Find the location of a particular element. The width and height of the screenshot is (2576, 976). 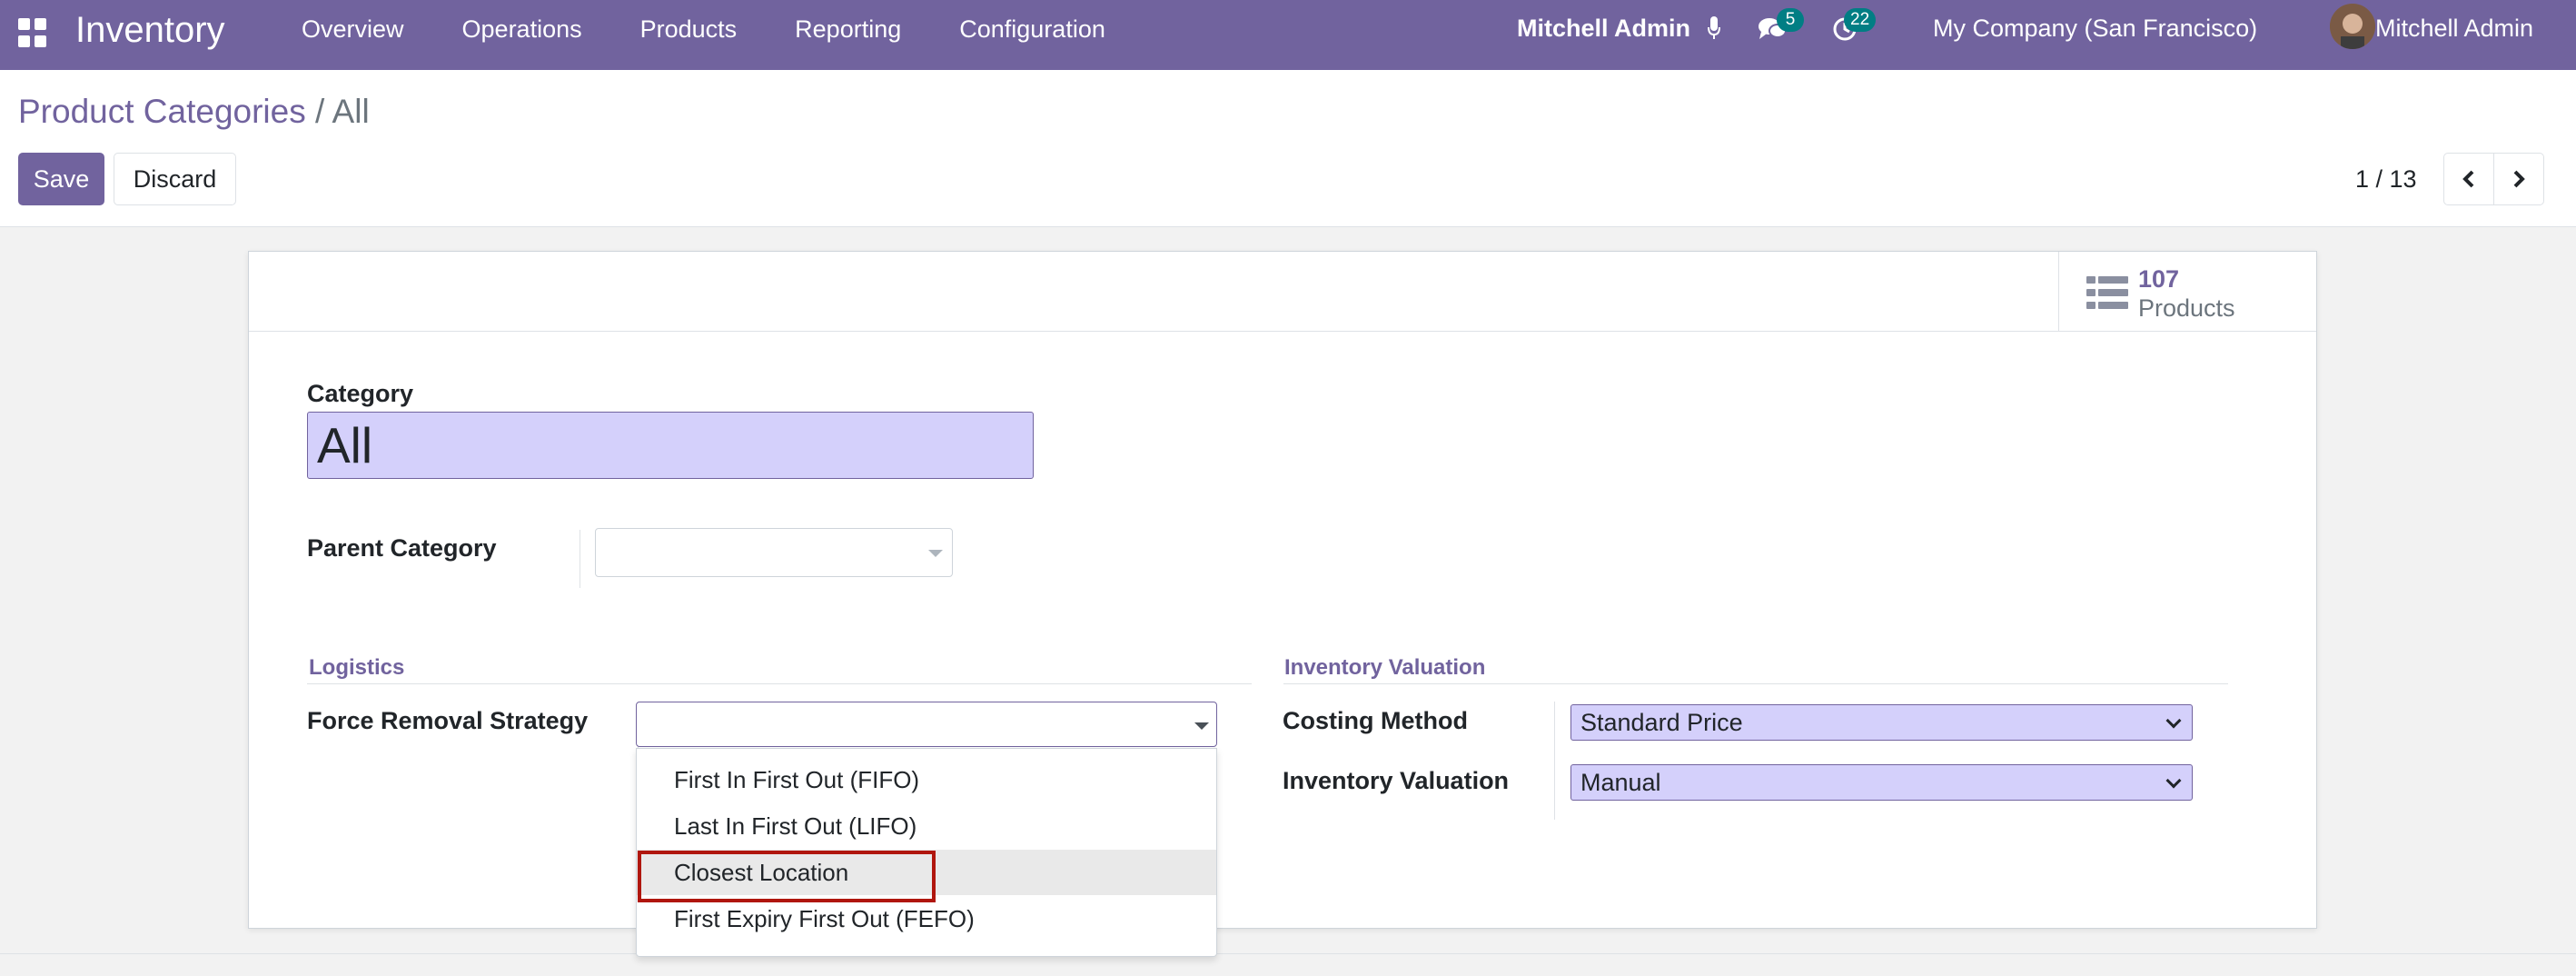

category-name-input: All is located at coordinates (670, 446).